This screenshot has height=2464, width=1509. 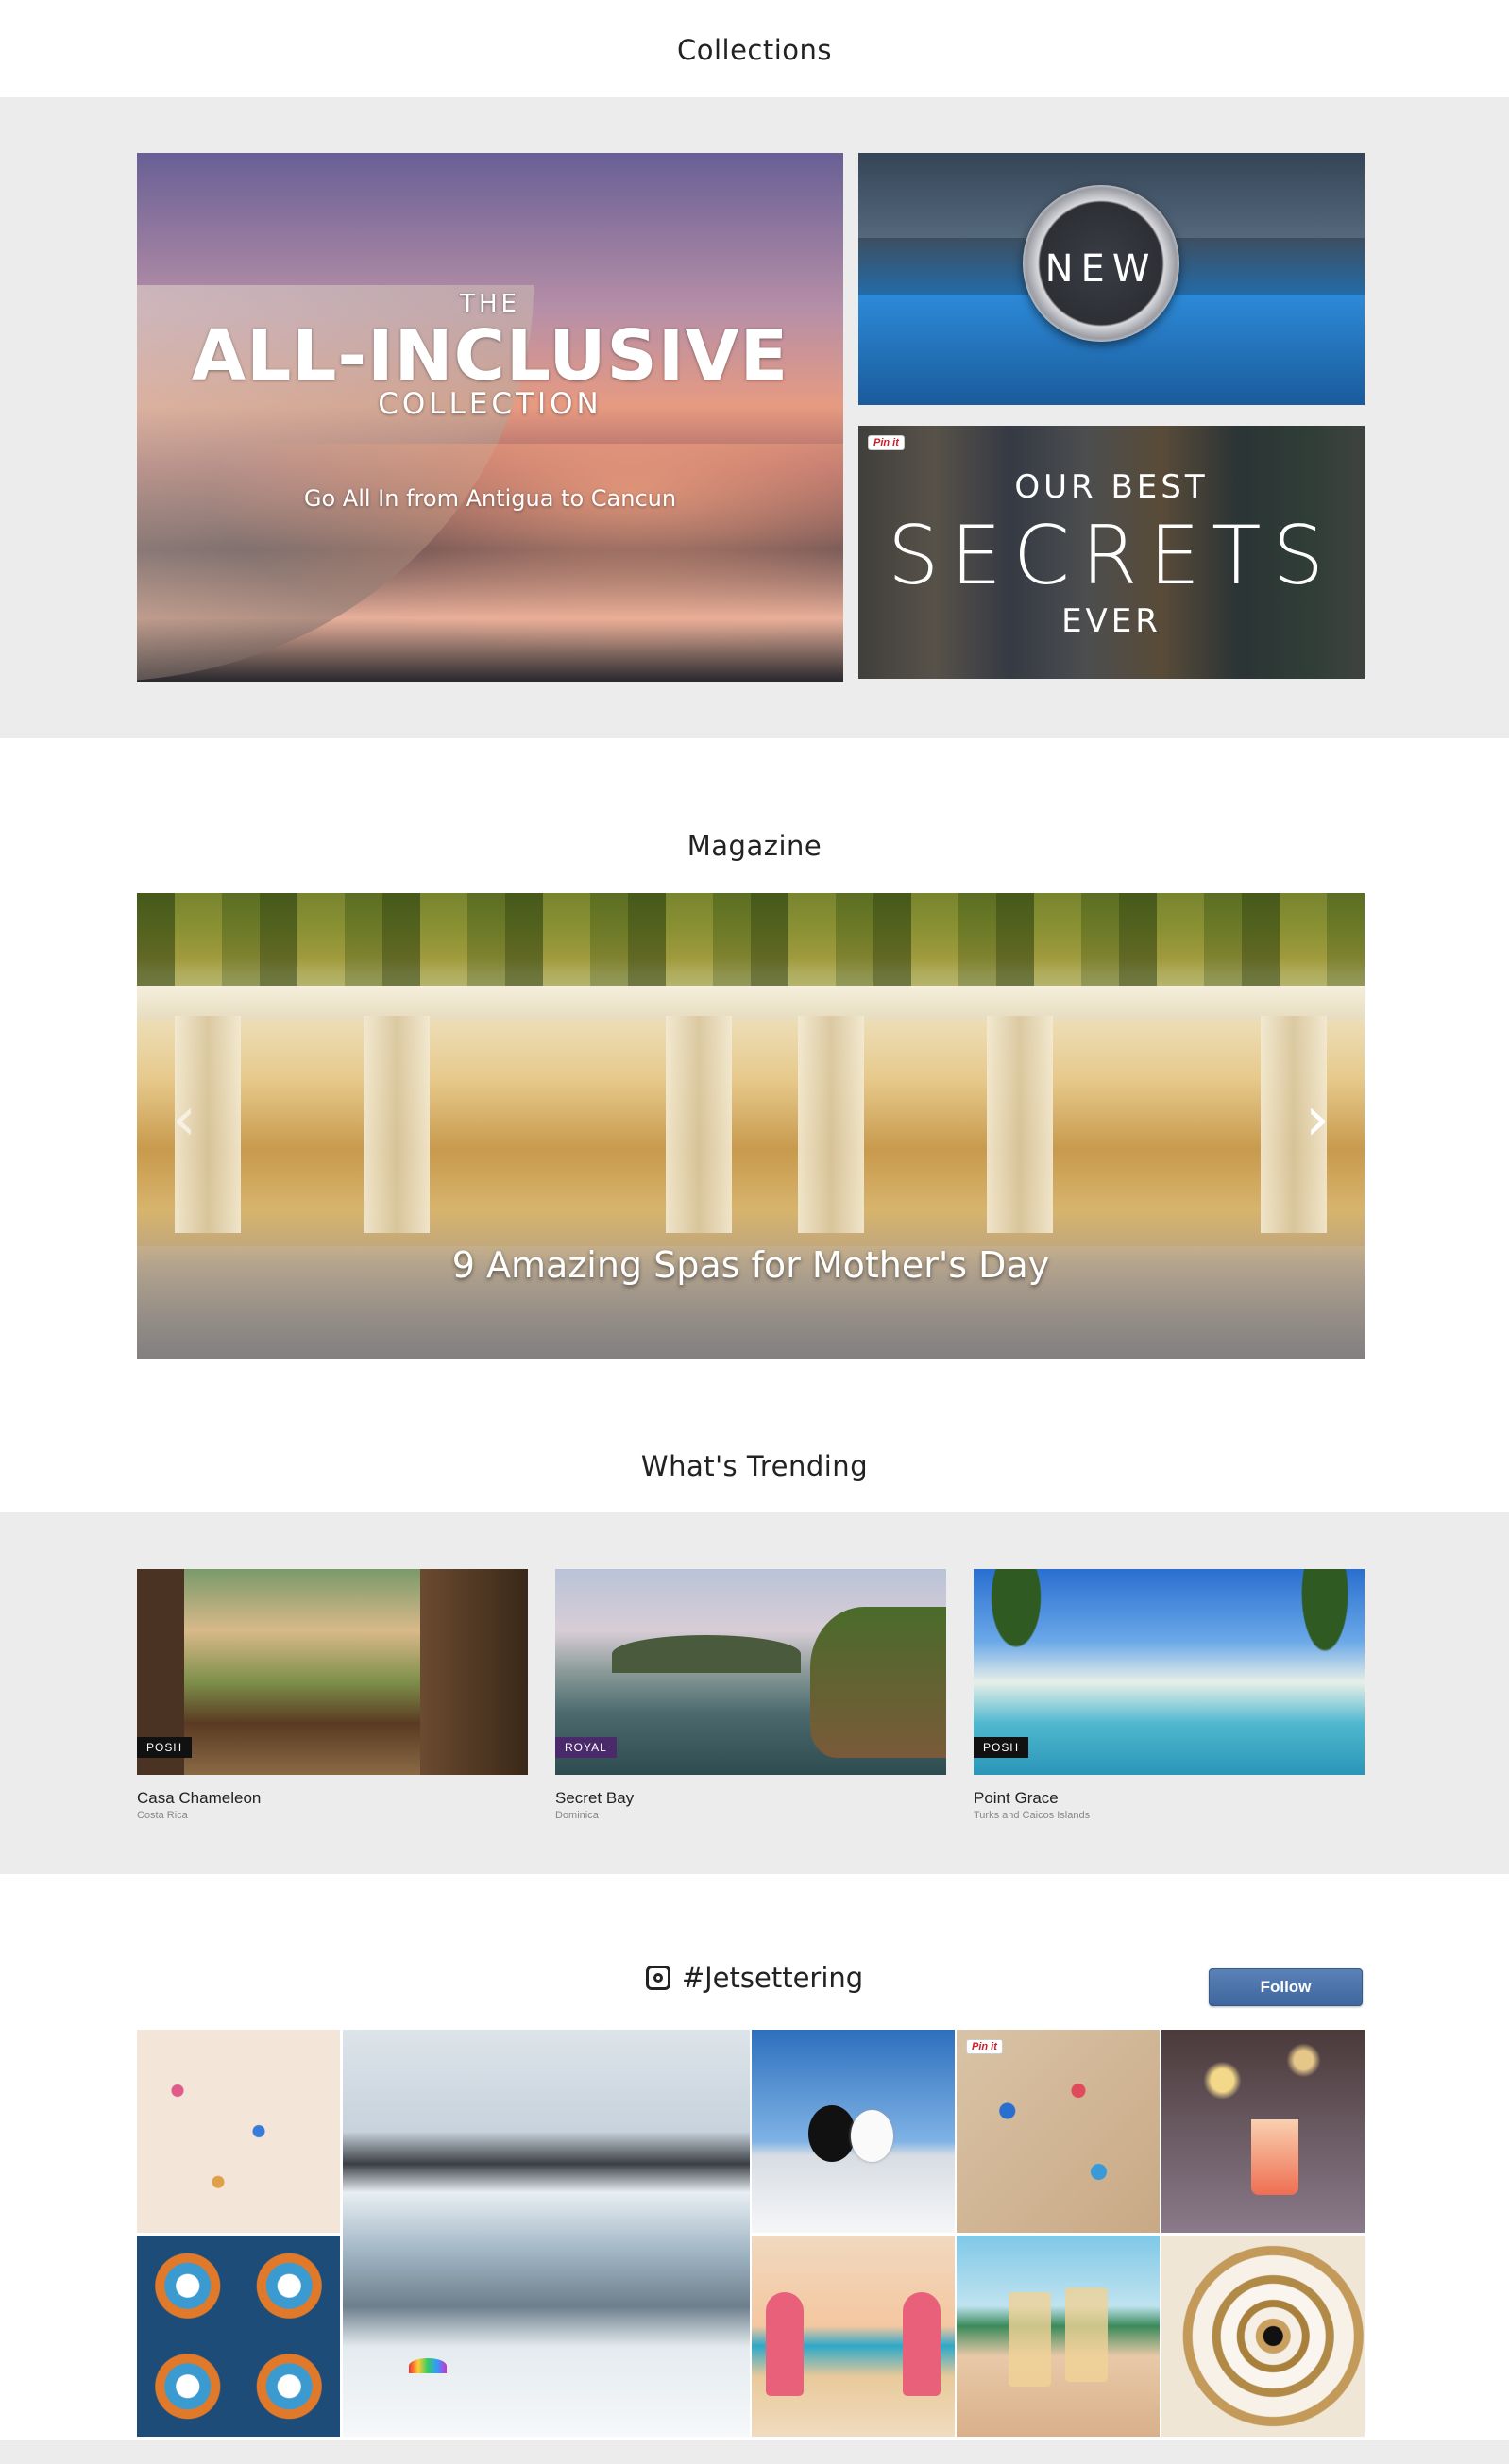 What do you see at coordinates (546, 2233) in the screenshot?
I see `instagram-photo-glacier` at bounding box center [546, 2233].